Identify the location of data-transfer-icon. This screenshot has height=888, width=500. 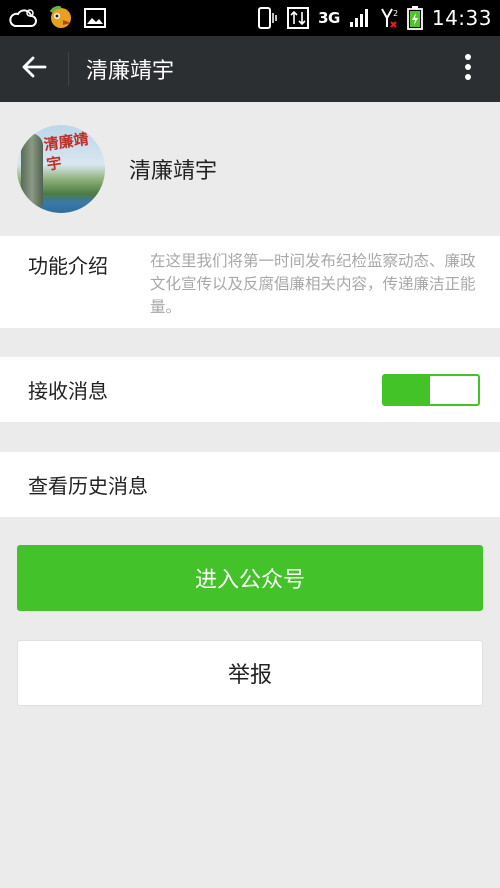
(298, 18).